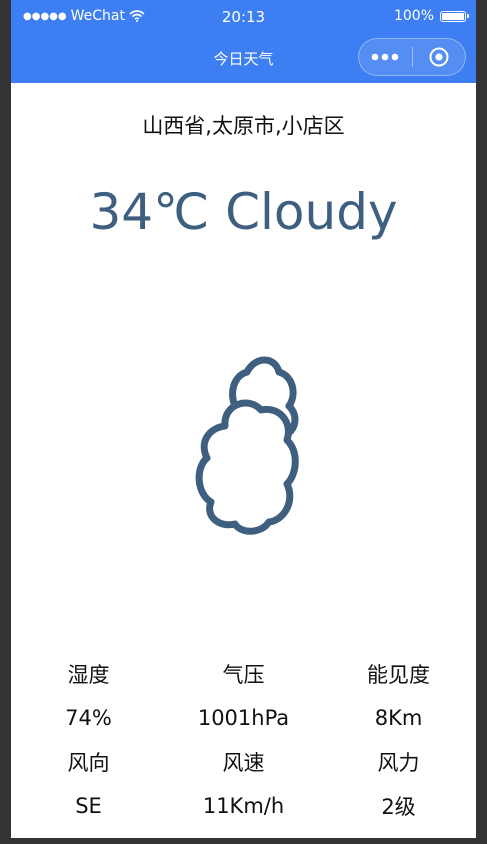  Describe the element at coordinates (243, 126) in the screenshot. I see `location-label: 山西省,太原市,小店区` at that location.